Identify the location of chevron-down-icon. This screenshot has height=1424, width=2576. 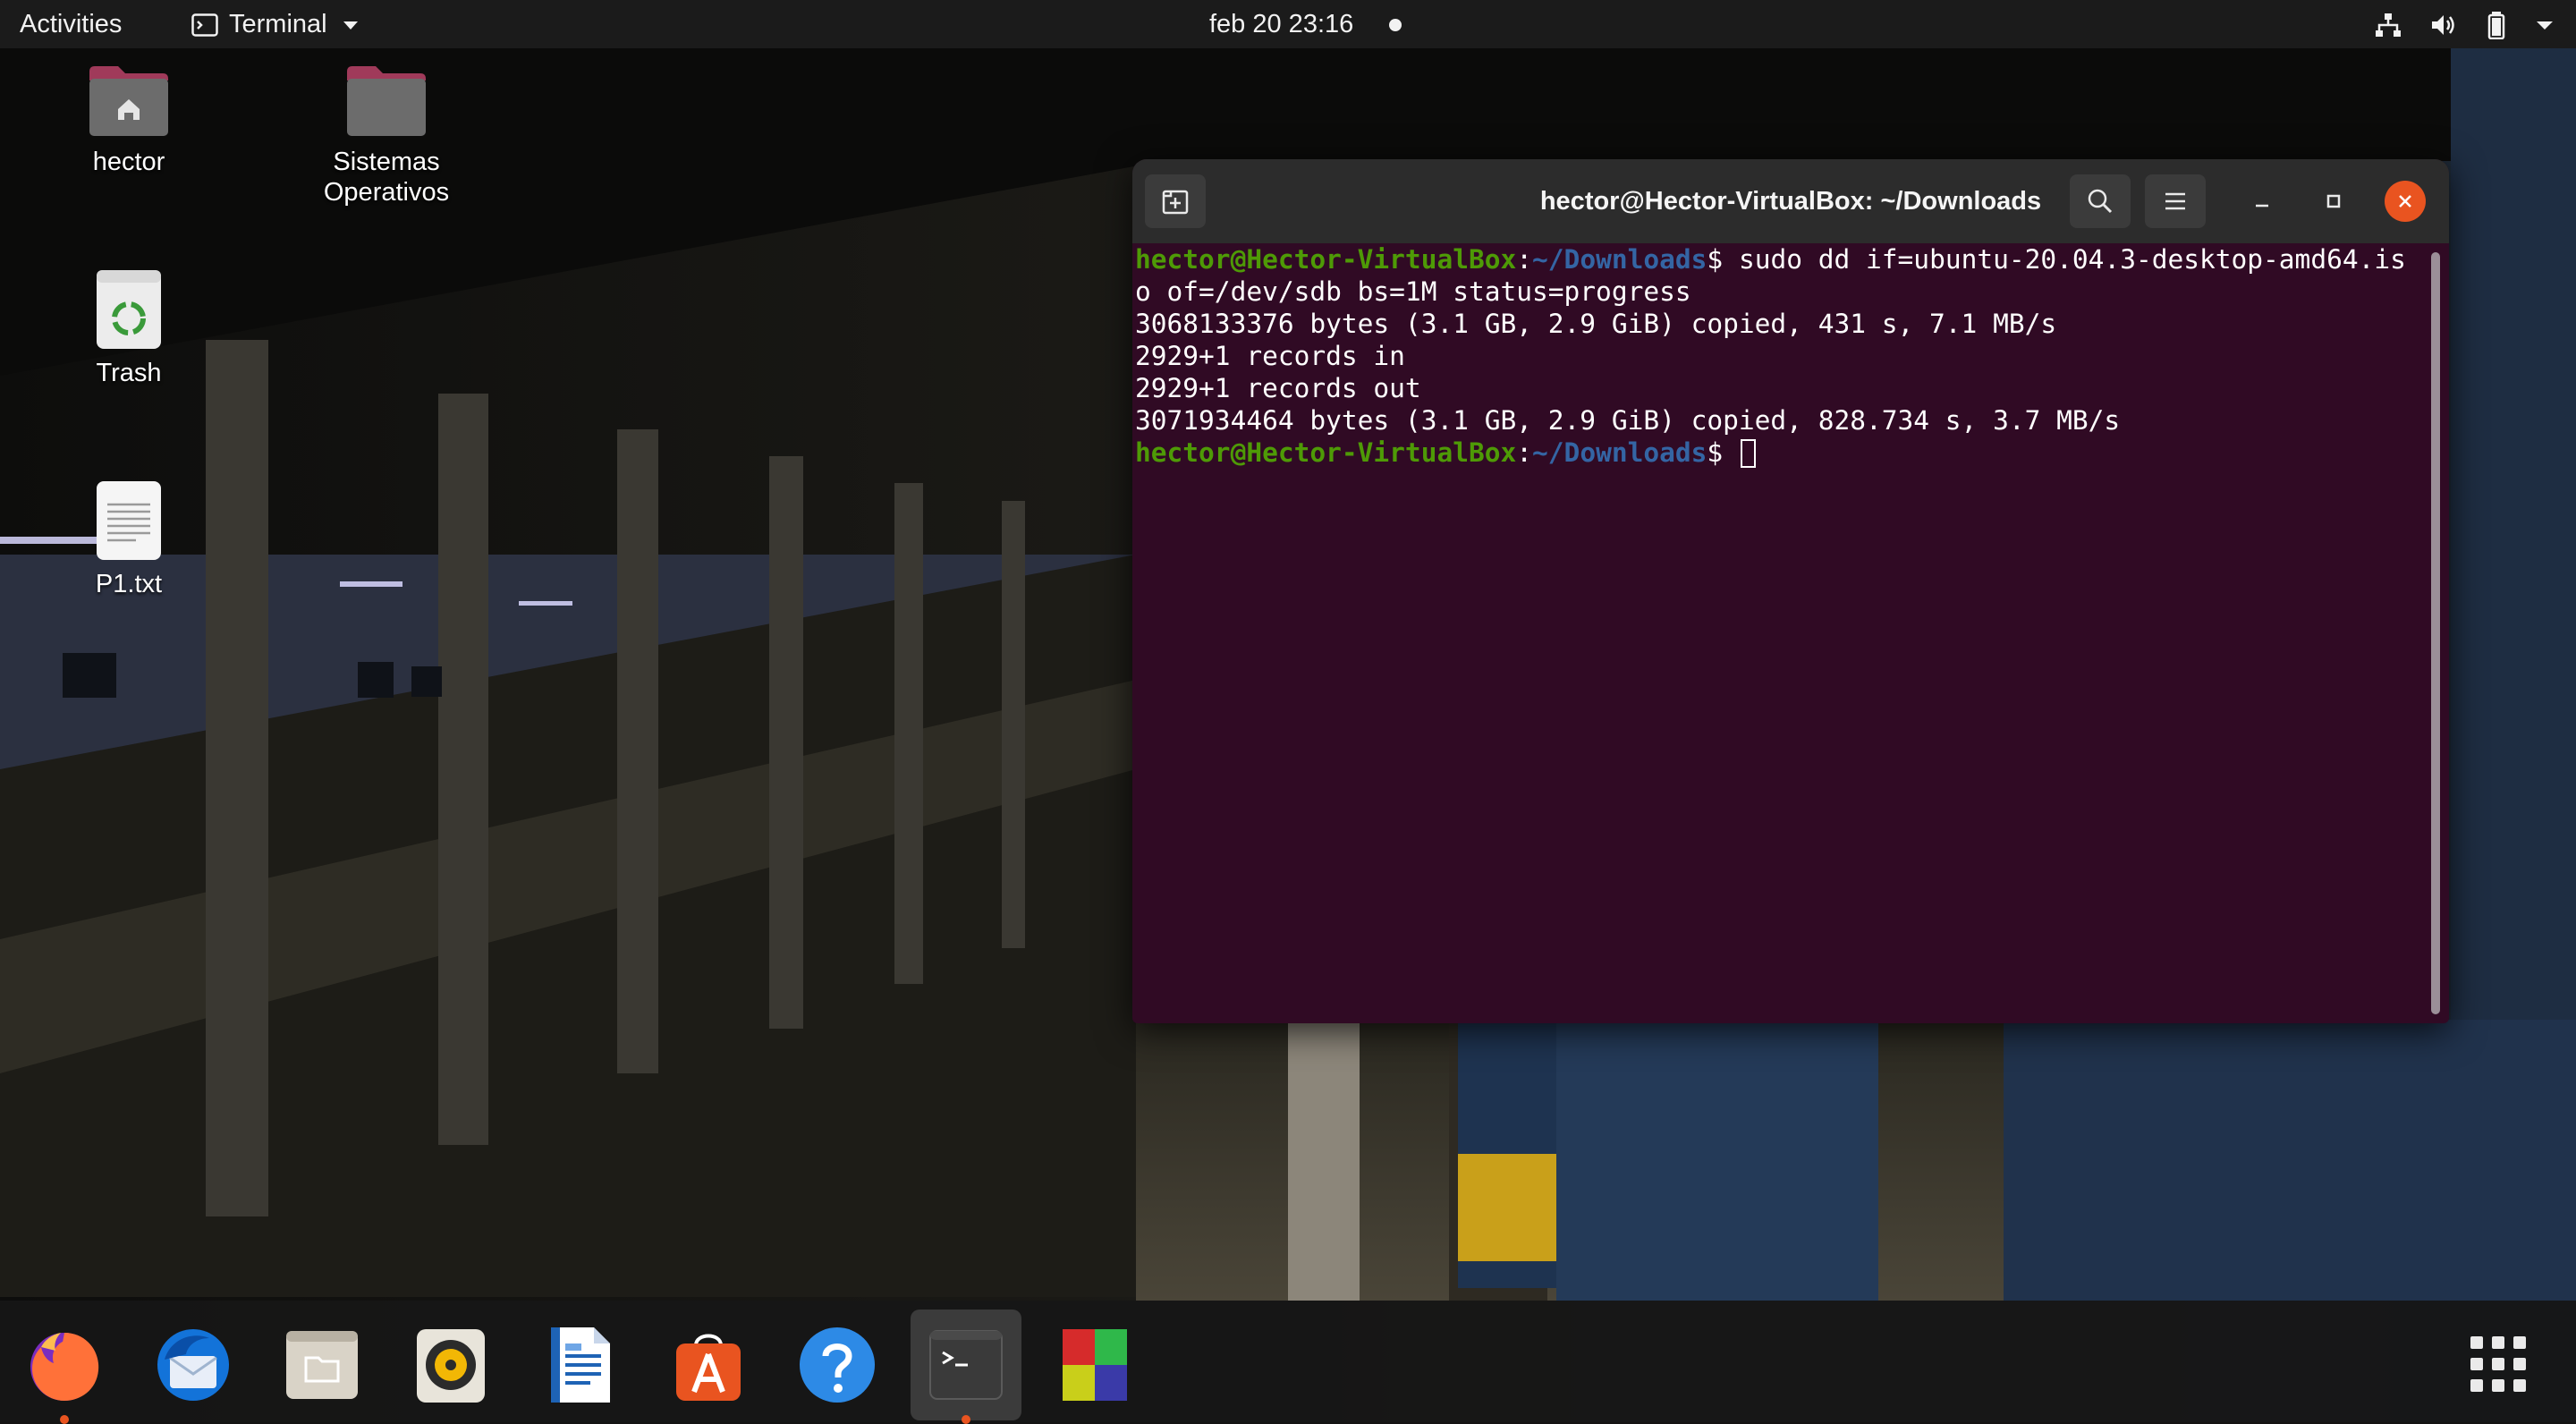
(350, 25).